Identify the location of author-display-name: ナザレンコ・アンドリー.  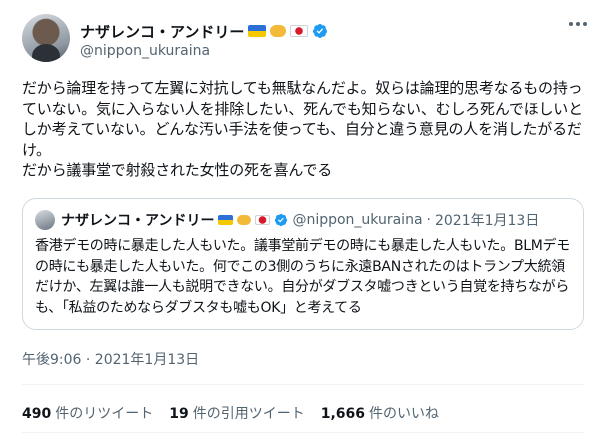
(162, 31).